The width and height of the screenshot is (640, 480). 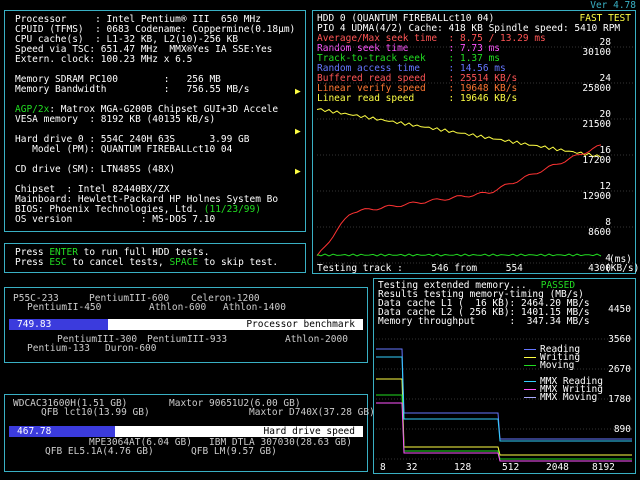 I want to click on sysinfo-line: VESA memory : 8192 KB (40135 KB/s), so click(x=115, y=119).